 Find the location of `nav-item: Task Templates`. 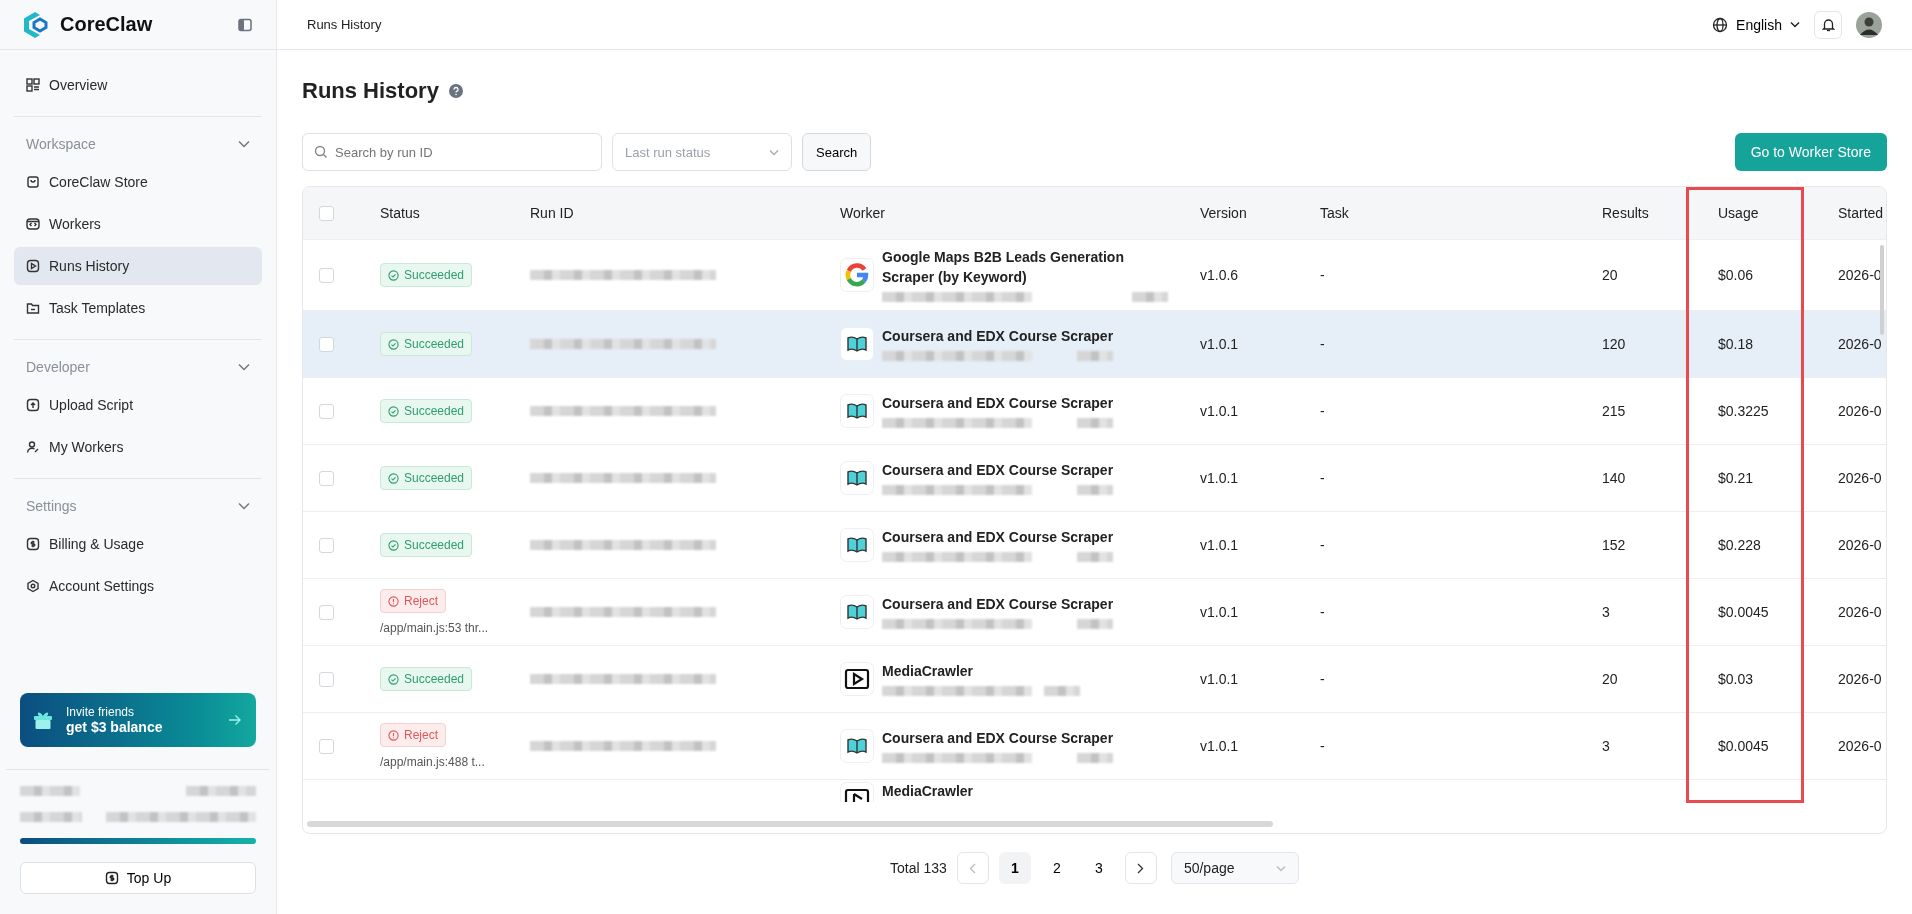

nav-item: Task Templates is located at coordinates (138, 308).